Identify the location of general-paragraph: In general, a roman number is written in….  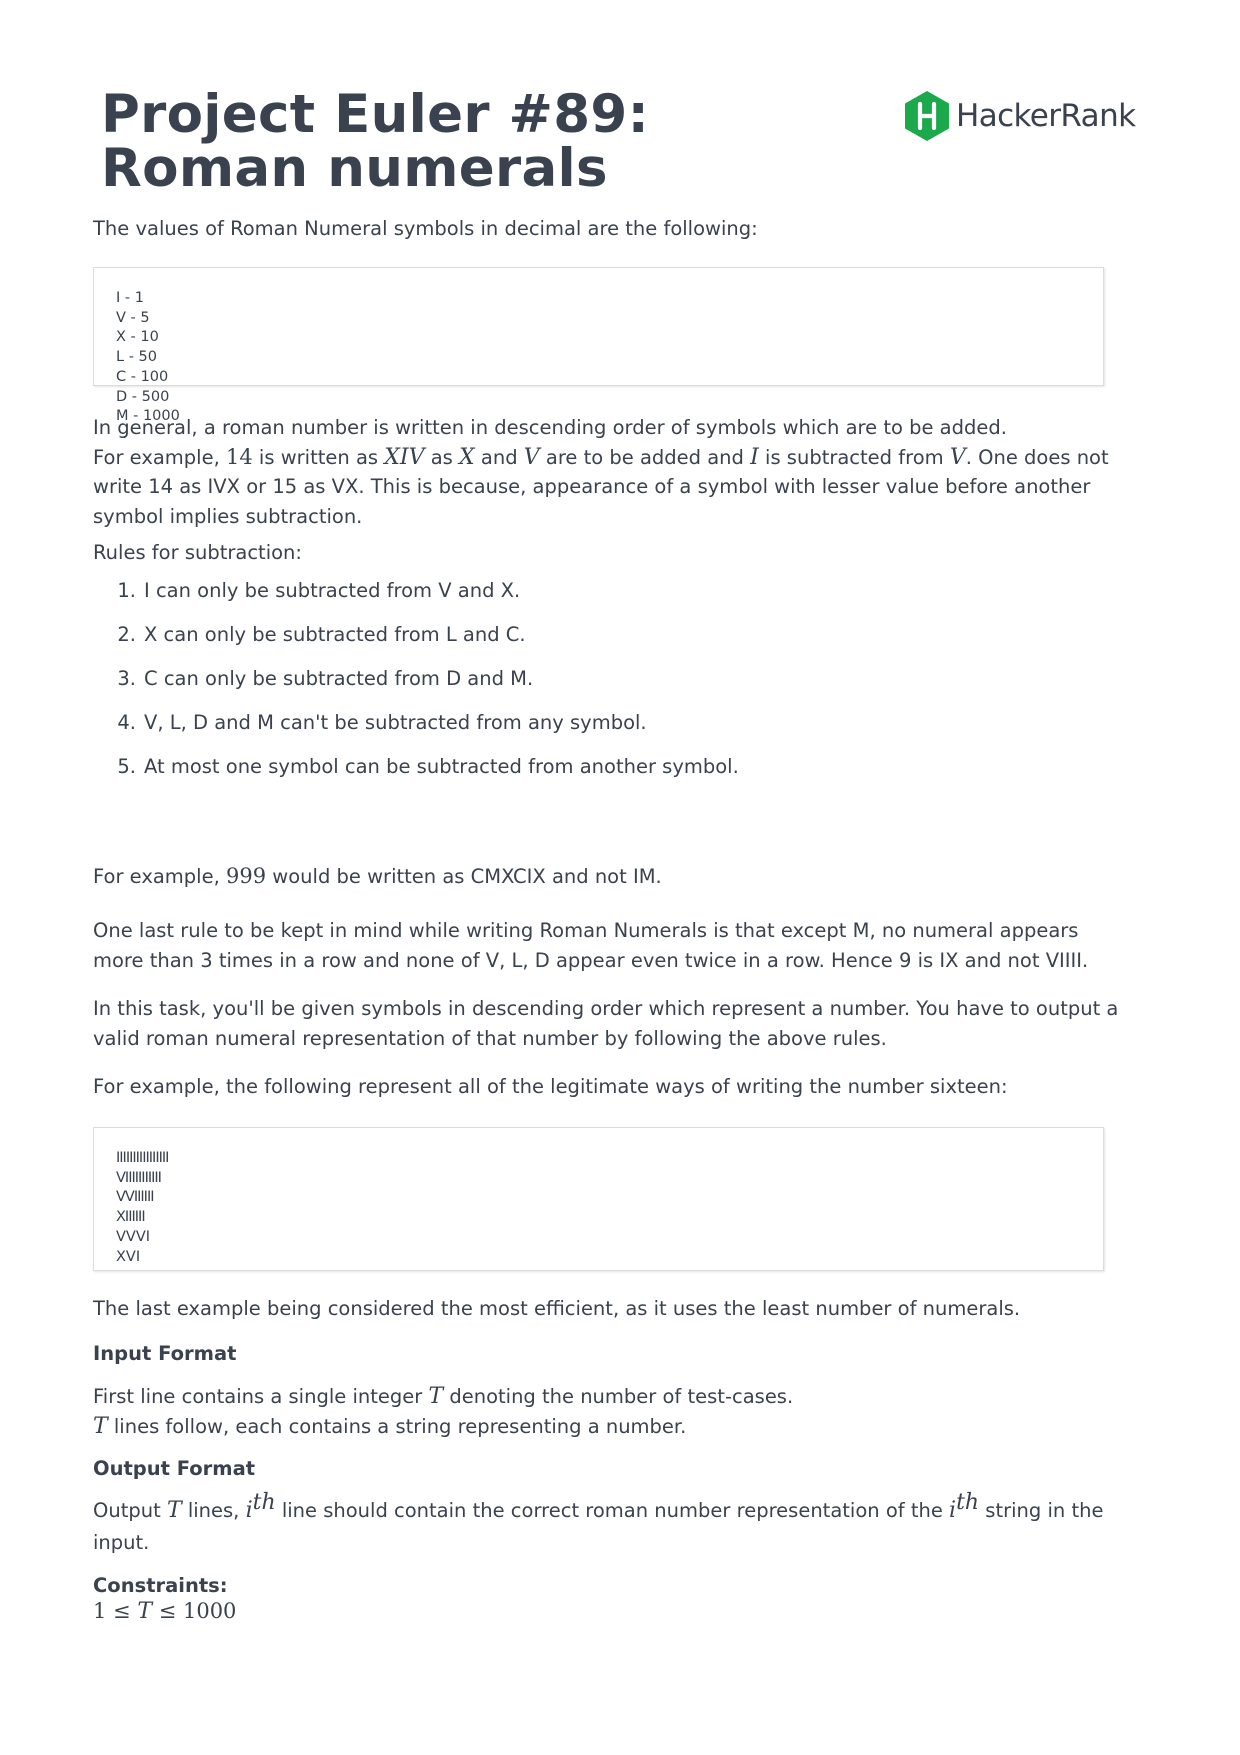
(623, 472).